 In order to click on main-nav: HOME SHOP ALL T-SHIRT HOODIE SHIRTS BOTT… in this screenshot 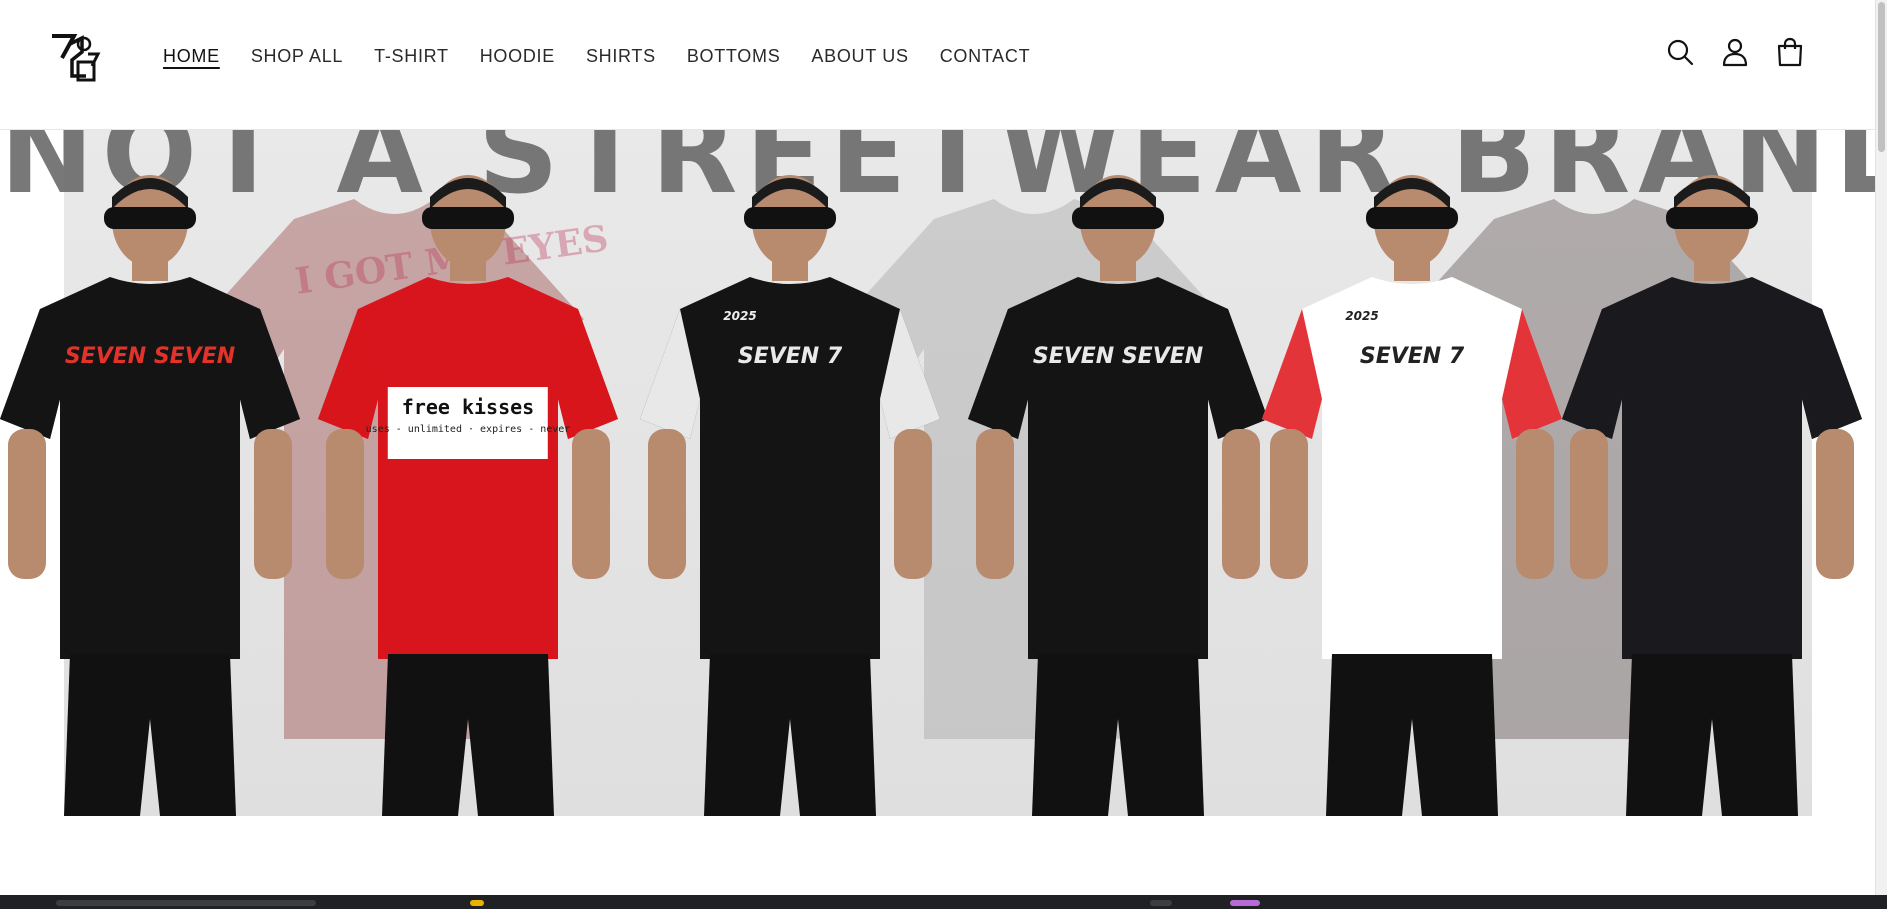, I will do `click(597, 56)`.